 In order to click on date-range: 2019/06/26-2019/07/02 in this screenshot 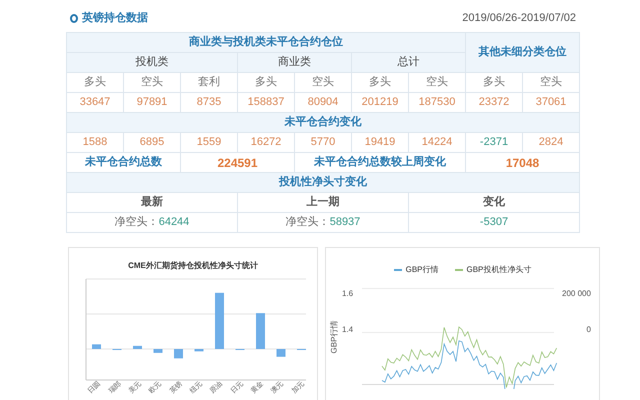, I will do `click(519, 18)`.